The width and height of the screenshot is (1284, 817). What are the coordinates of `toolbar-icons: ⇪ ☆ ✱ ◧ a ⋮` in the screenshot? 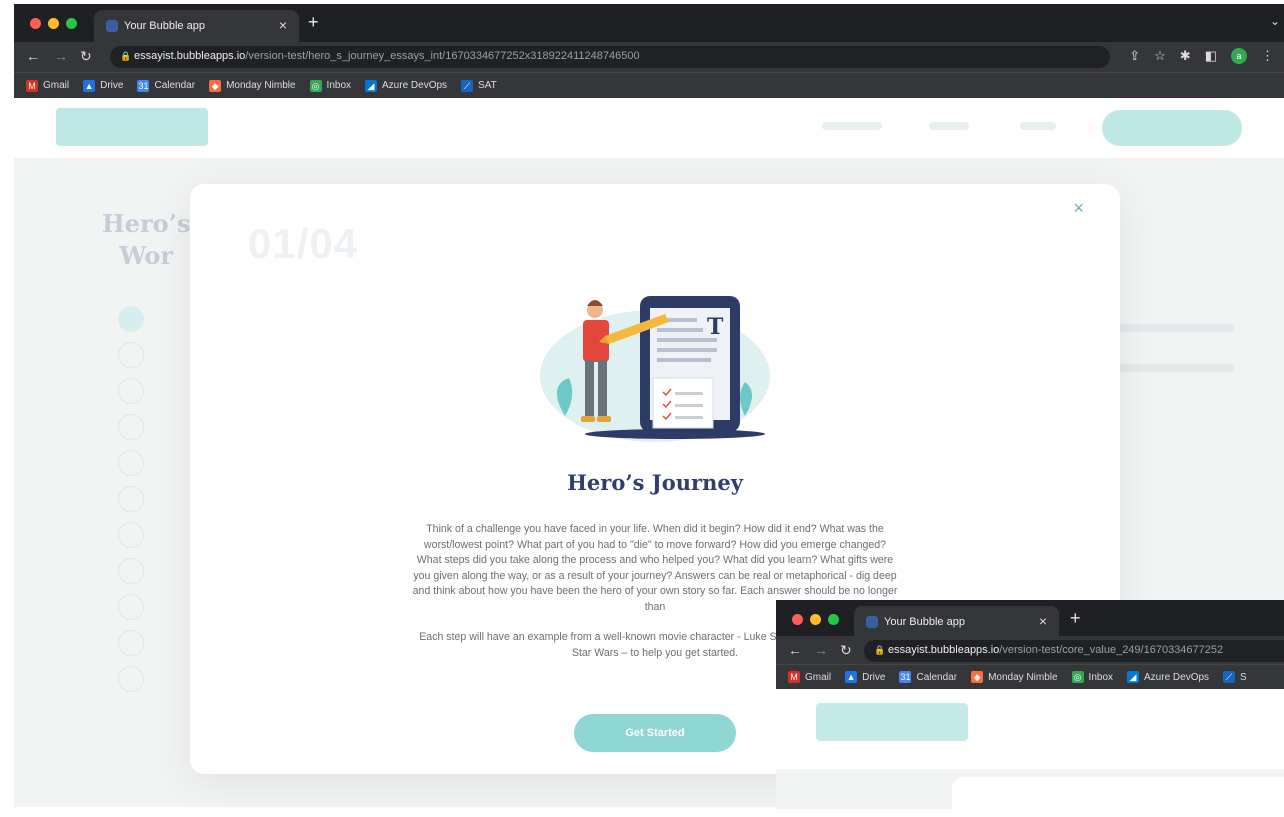 It's located at (1201, 56).